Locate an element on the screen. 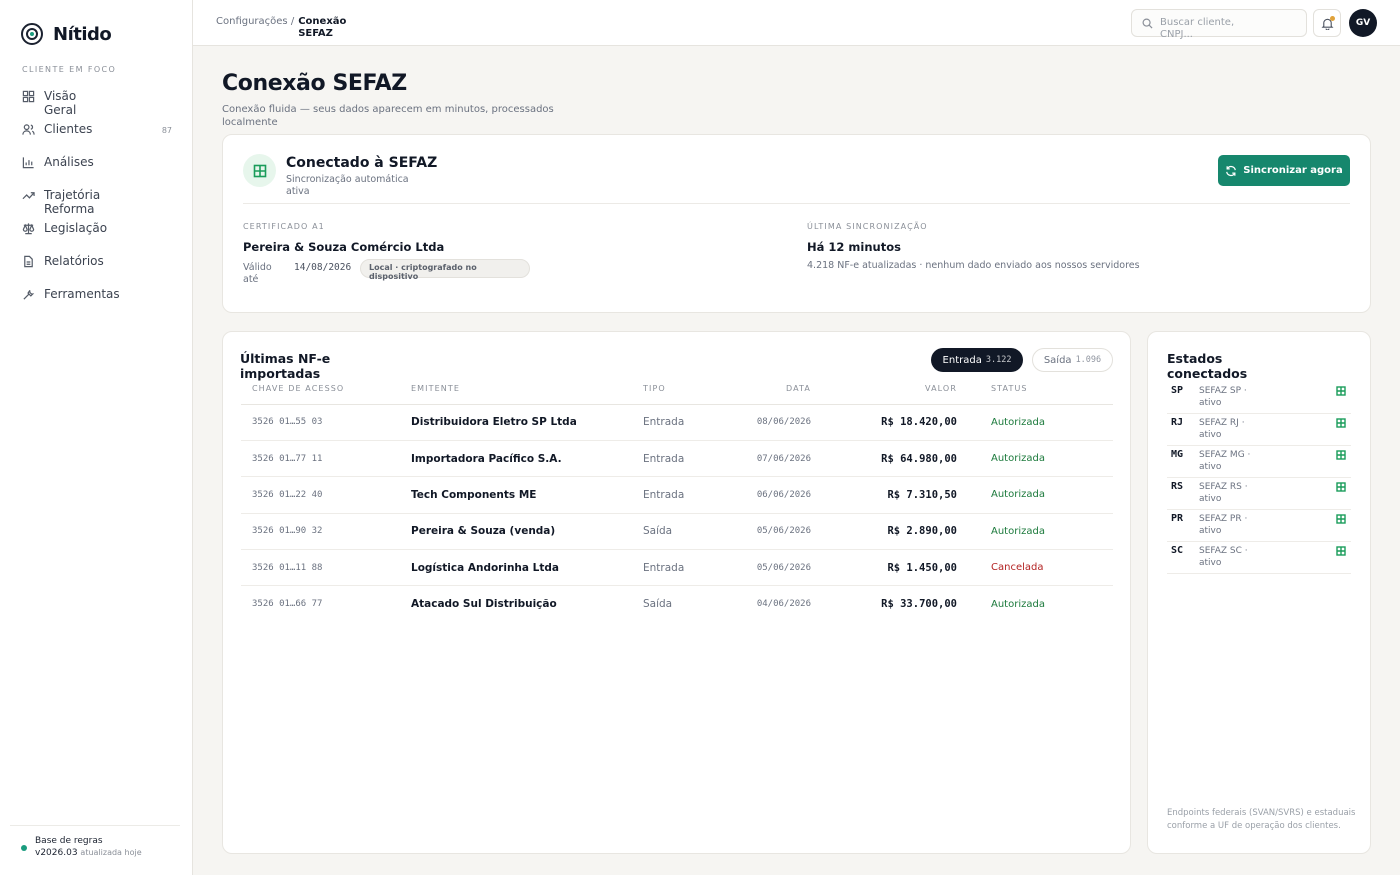 The image size is (1400, 875). logo-icon is located at coordinates (32, 34).